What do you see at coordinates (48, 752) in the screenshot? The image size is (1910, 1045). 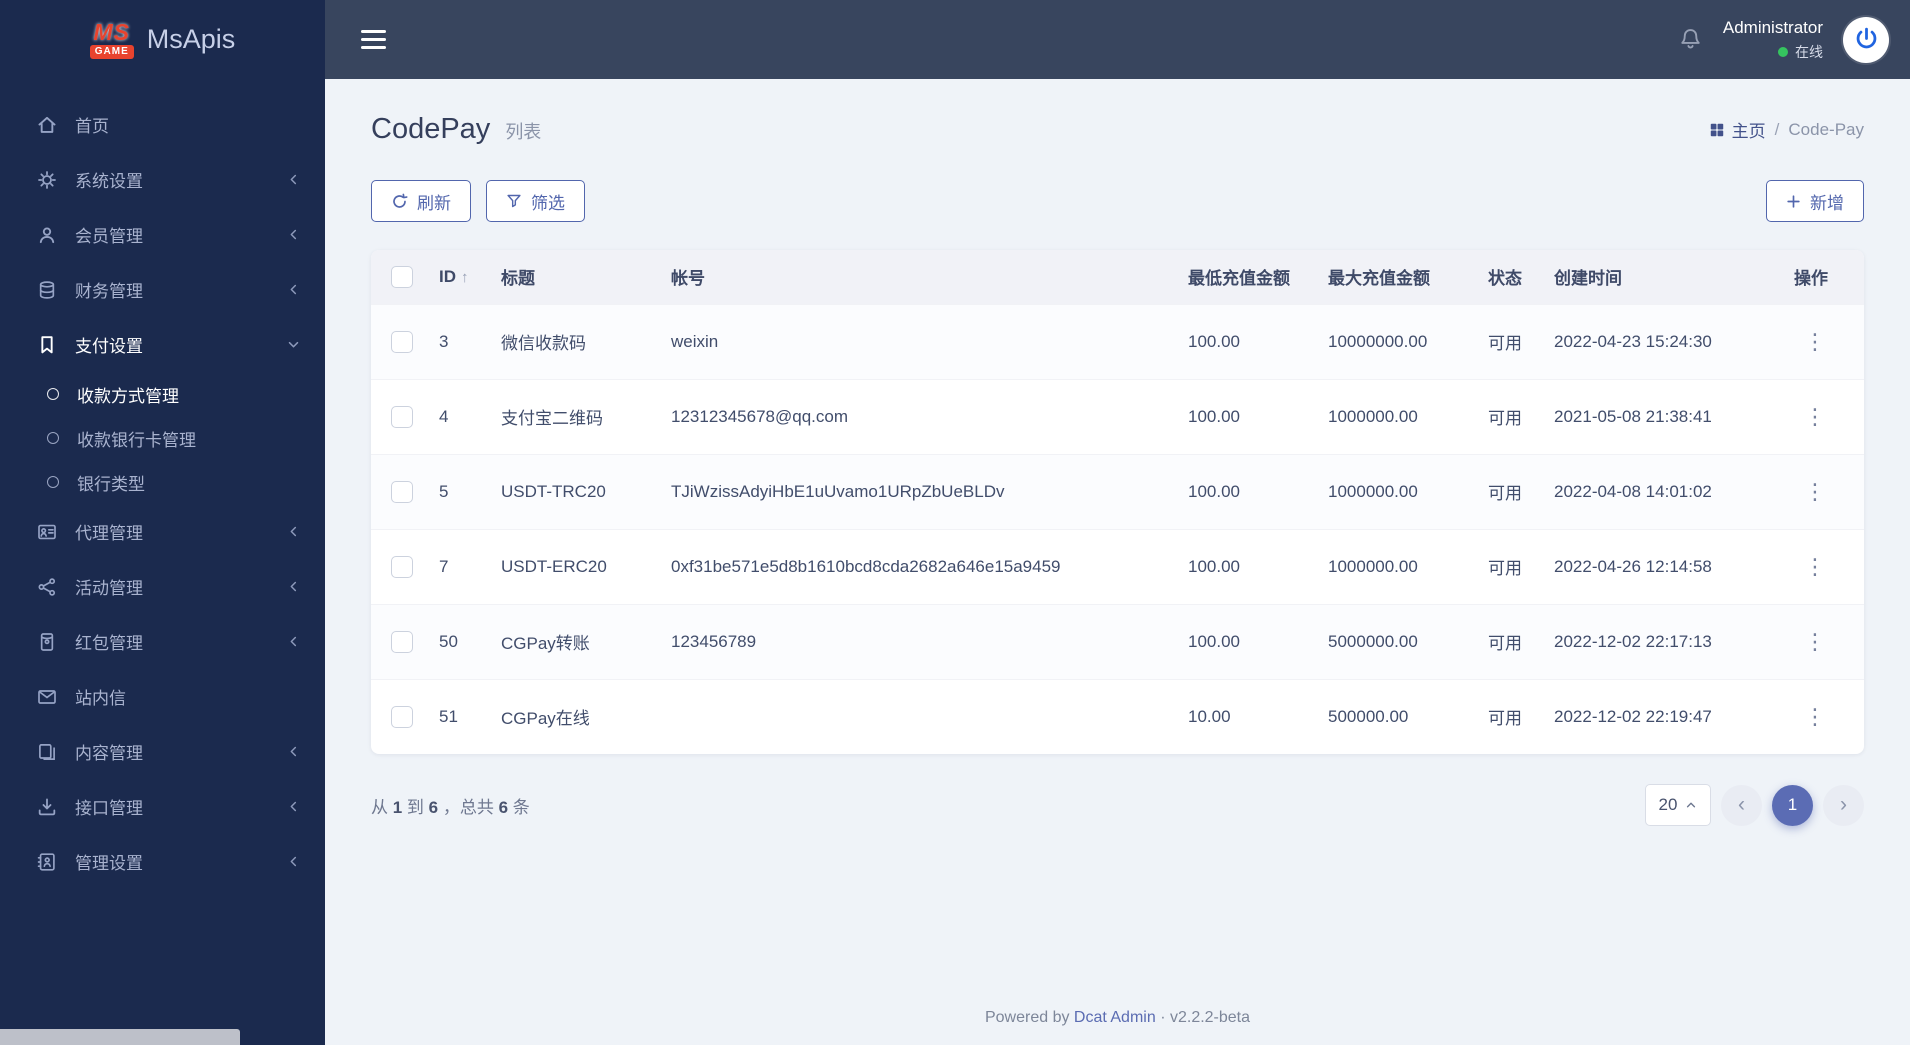 I see `copy-icon` at bounding box center [48, 752].